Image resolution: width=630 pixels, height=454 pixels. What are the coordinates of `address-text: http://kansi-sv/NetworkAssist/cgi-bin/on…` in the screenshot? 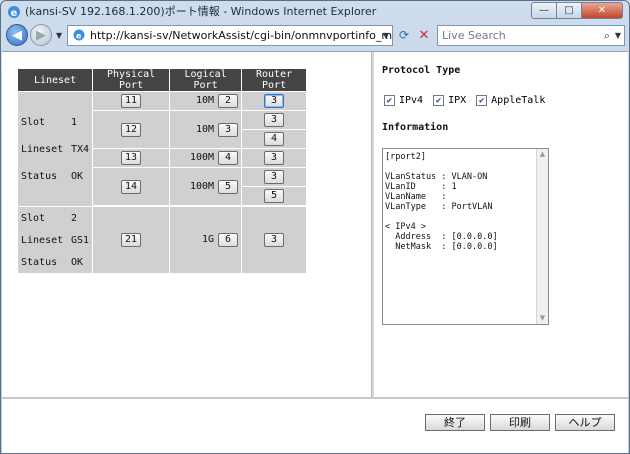 It's located at (241, 35).